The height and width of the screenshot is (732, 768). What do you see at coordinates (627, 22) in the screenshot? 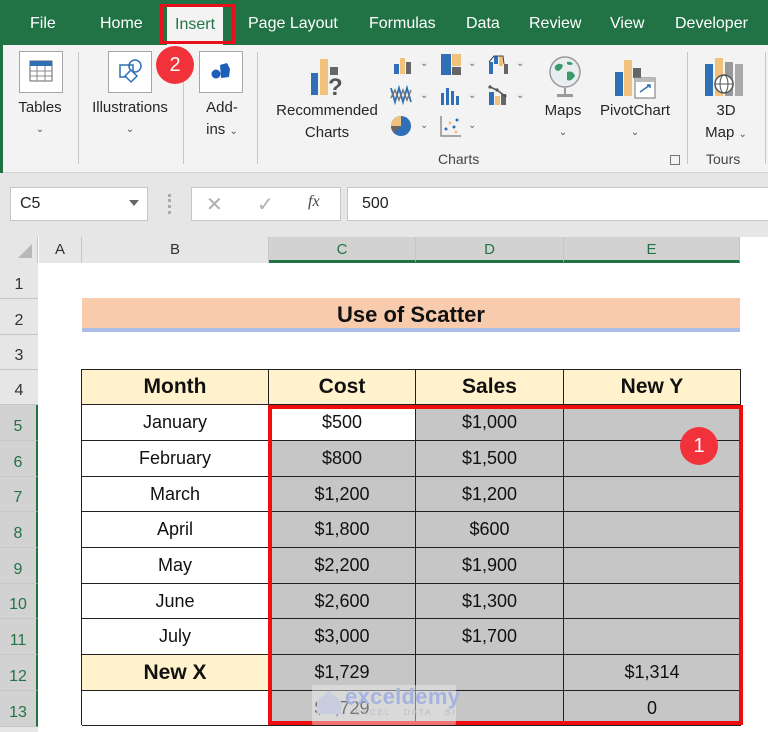
I see `tab-view: View` at bounding box center [627, 22].